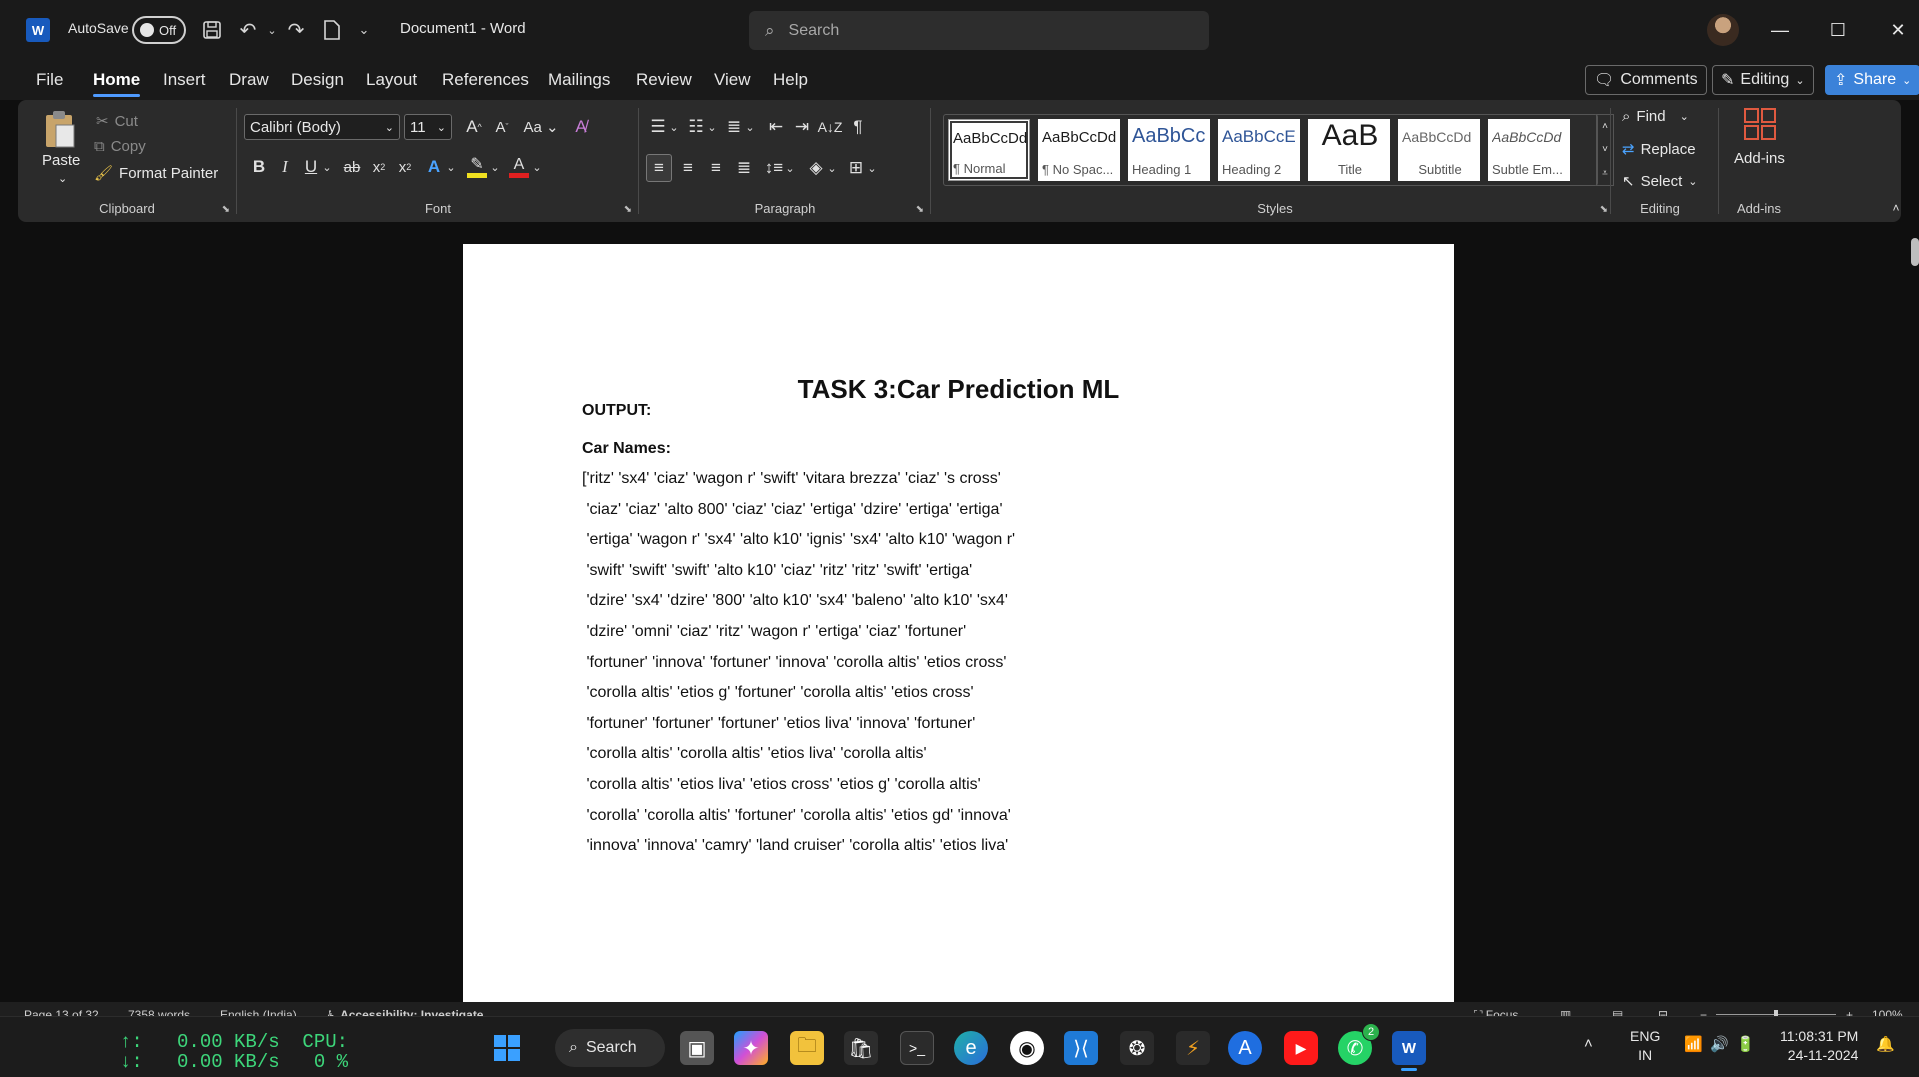 This screenshot has height=1077, width=1919. Describe the element at coordinates (979, 30) in the screenshot. I see `search-box: ⌕ Search` at that location.